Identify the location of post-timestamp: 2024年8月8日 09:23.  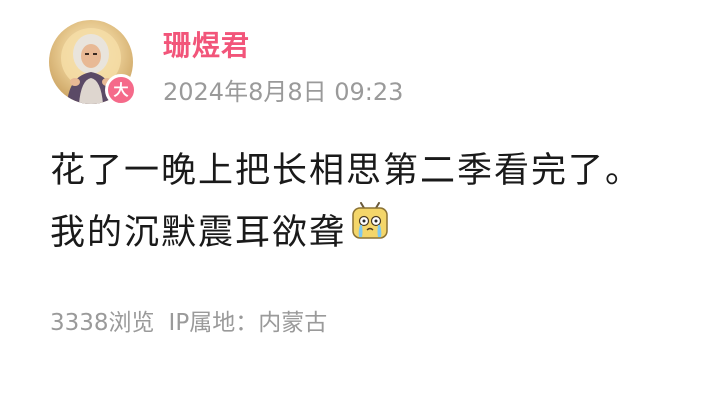
(283, 92).